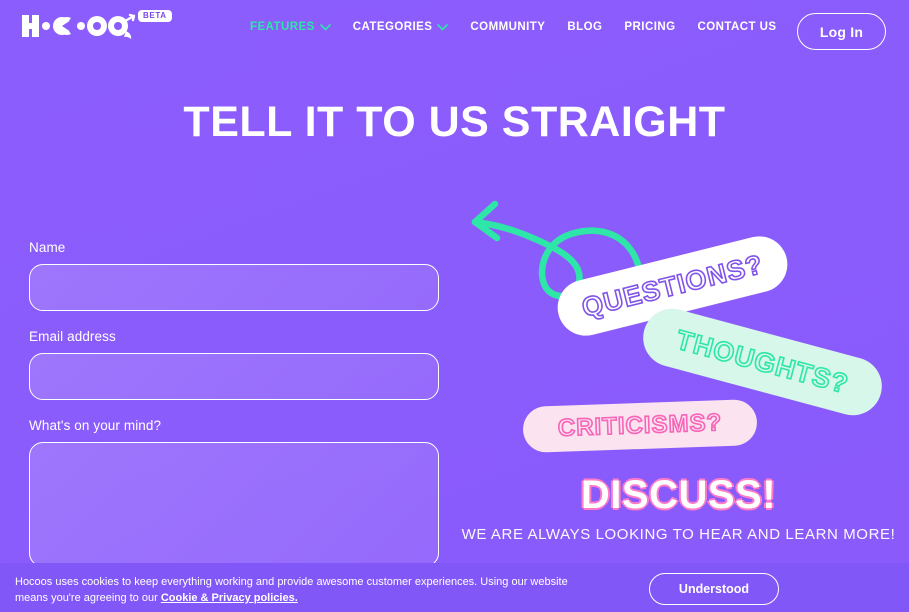 The height and width of the screenshot is (612, 909). Describe the element at coordinates (234, 376) in the screenshot. I see `email-input` at that location.